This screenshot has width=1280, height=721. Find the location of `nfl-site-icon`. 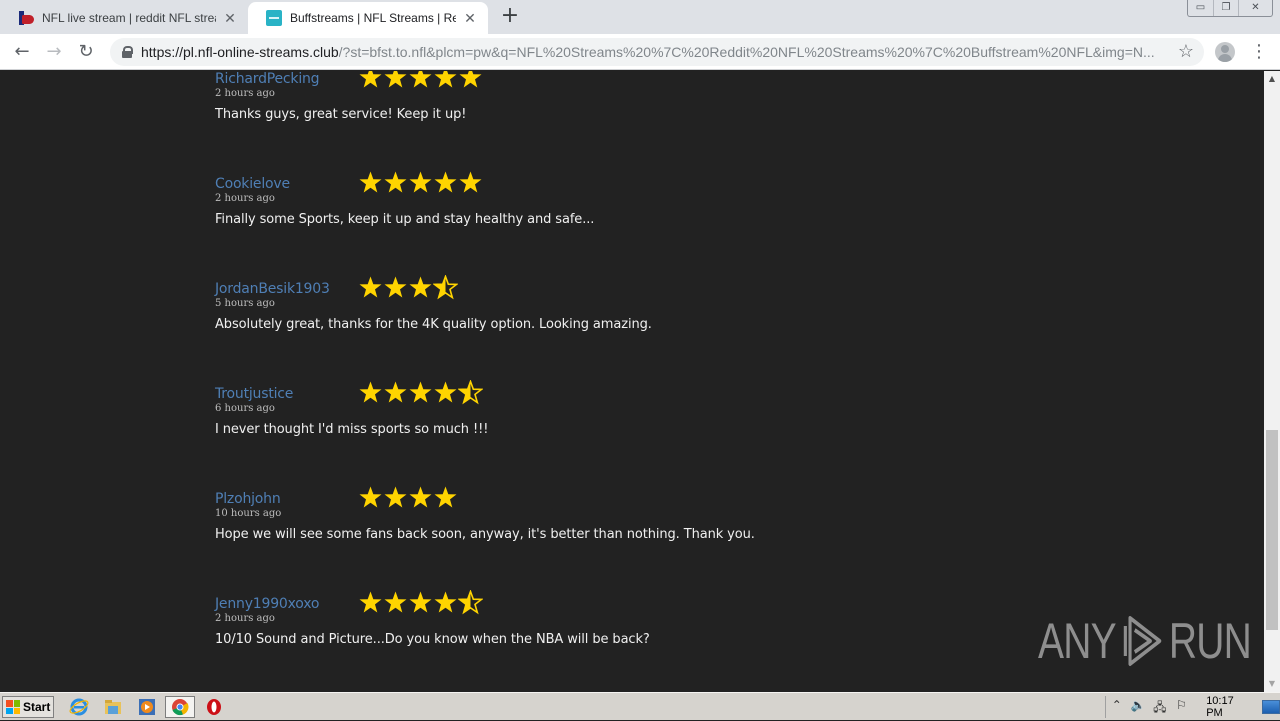

nfl-site-icon is located at coordinates (26, 18).